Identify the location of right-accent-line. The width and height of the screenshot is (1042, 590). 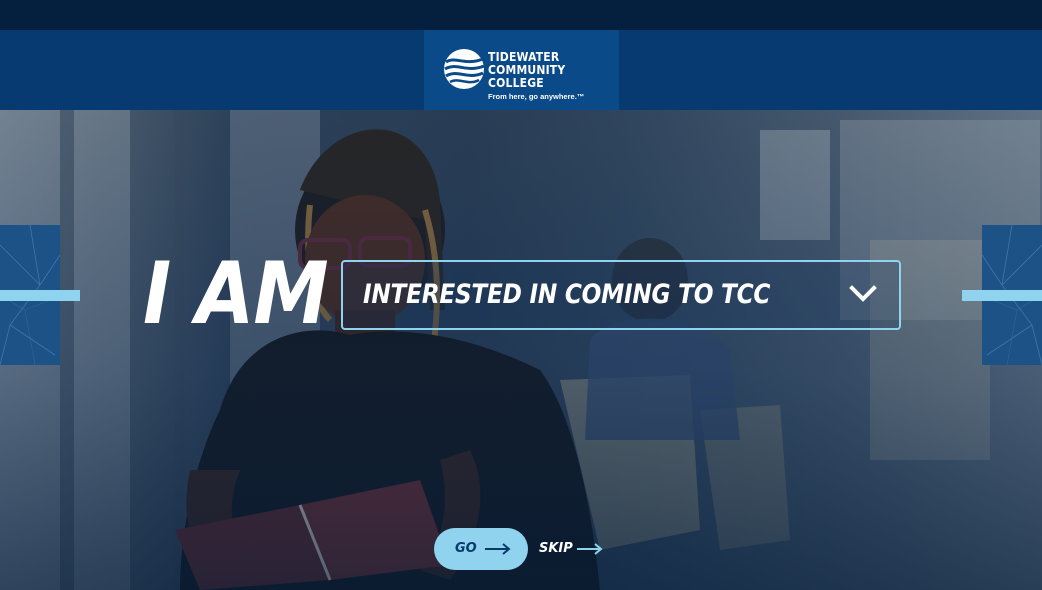
(1002, 295).